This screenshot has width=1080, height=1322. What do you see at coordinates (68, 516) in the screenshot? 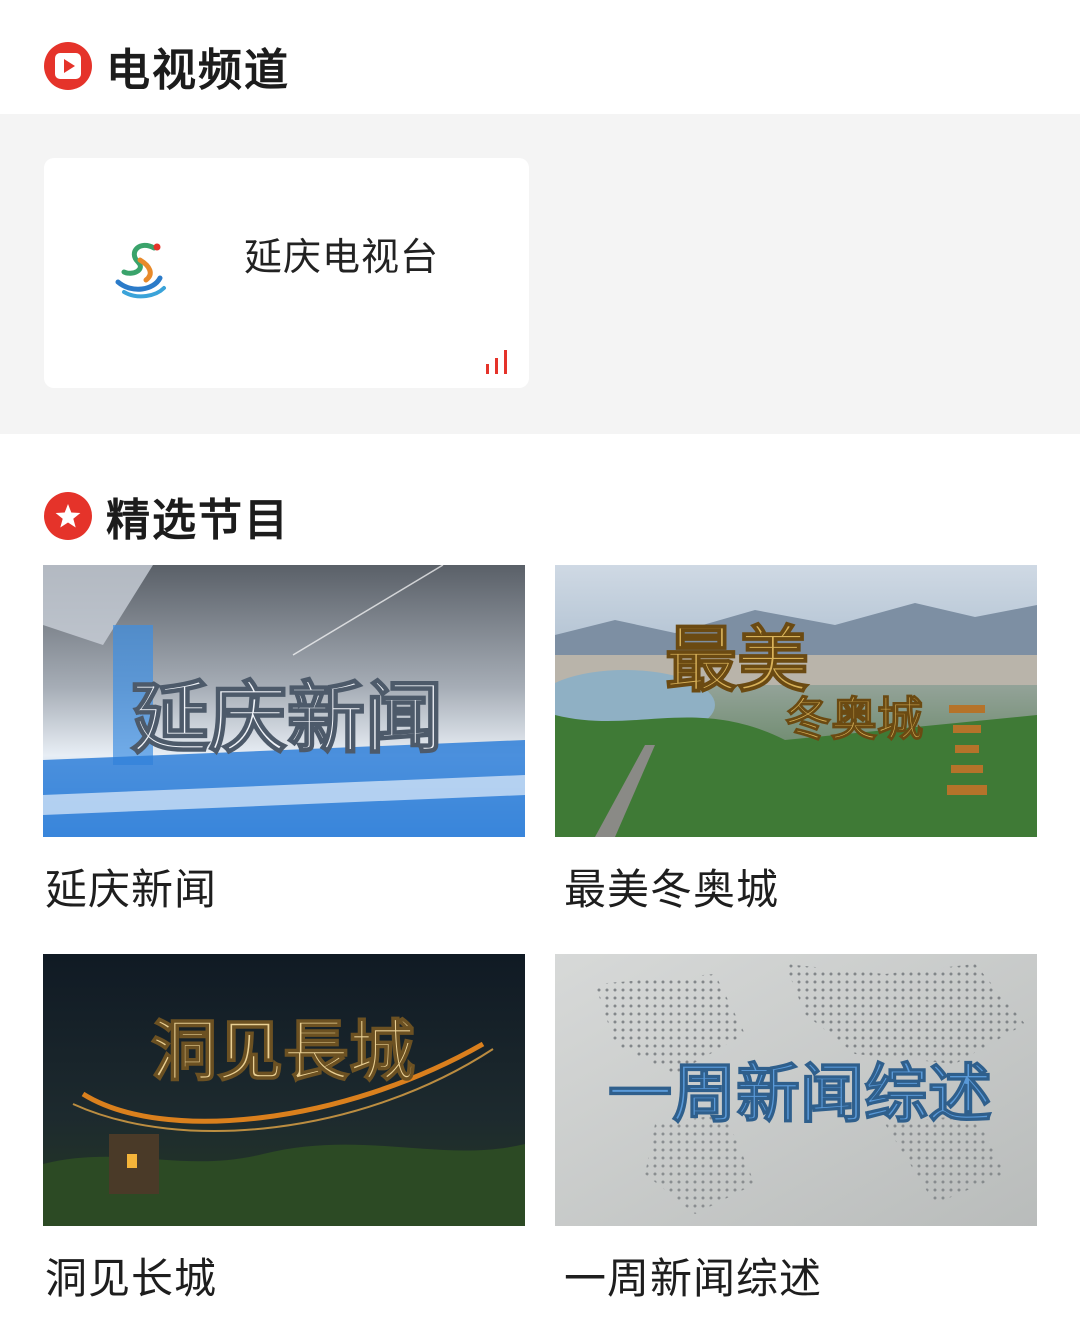
I see `star-icon` at bounding box center [68, 516].